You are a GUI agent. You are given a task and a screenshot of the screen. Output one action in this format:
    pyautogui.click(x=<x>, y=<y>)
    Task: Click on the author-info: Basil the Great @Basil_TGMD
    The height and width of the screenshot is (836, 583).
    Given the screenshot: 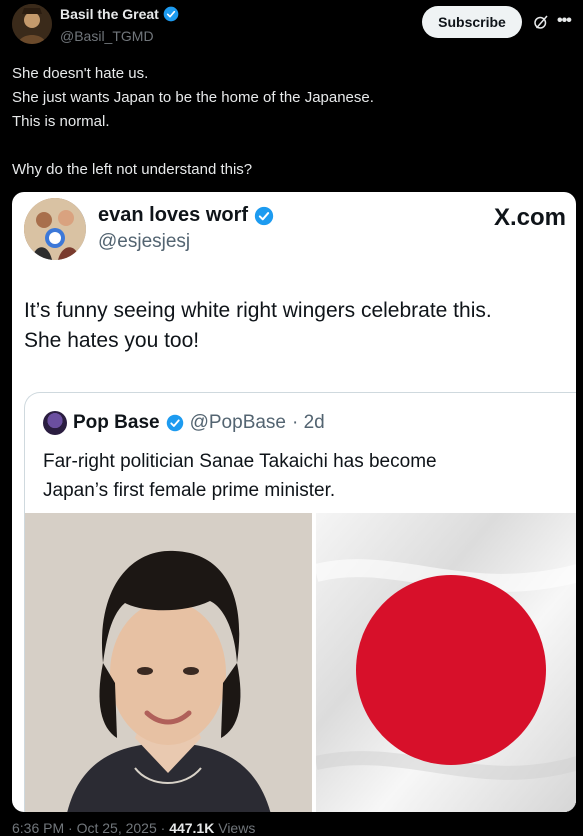 What is the action you would take?
    pyautogui.click(x=119, y=25)
    